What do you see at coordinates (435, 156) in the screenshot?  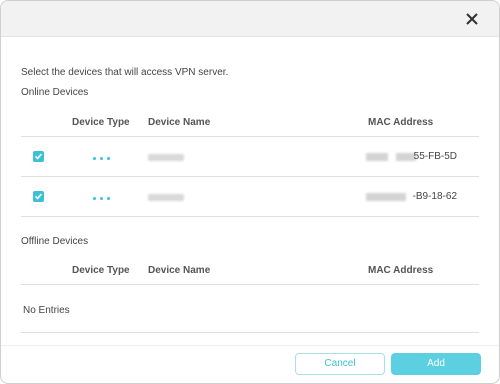 I see `mac-address-text: 55-FB-5D` at bounding box center [435, 156].